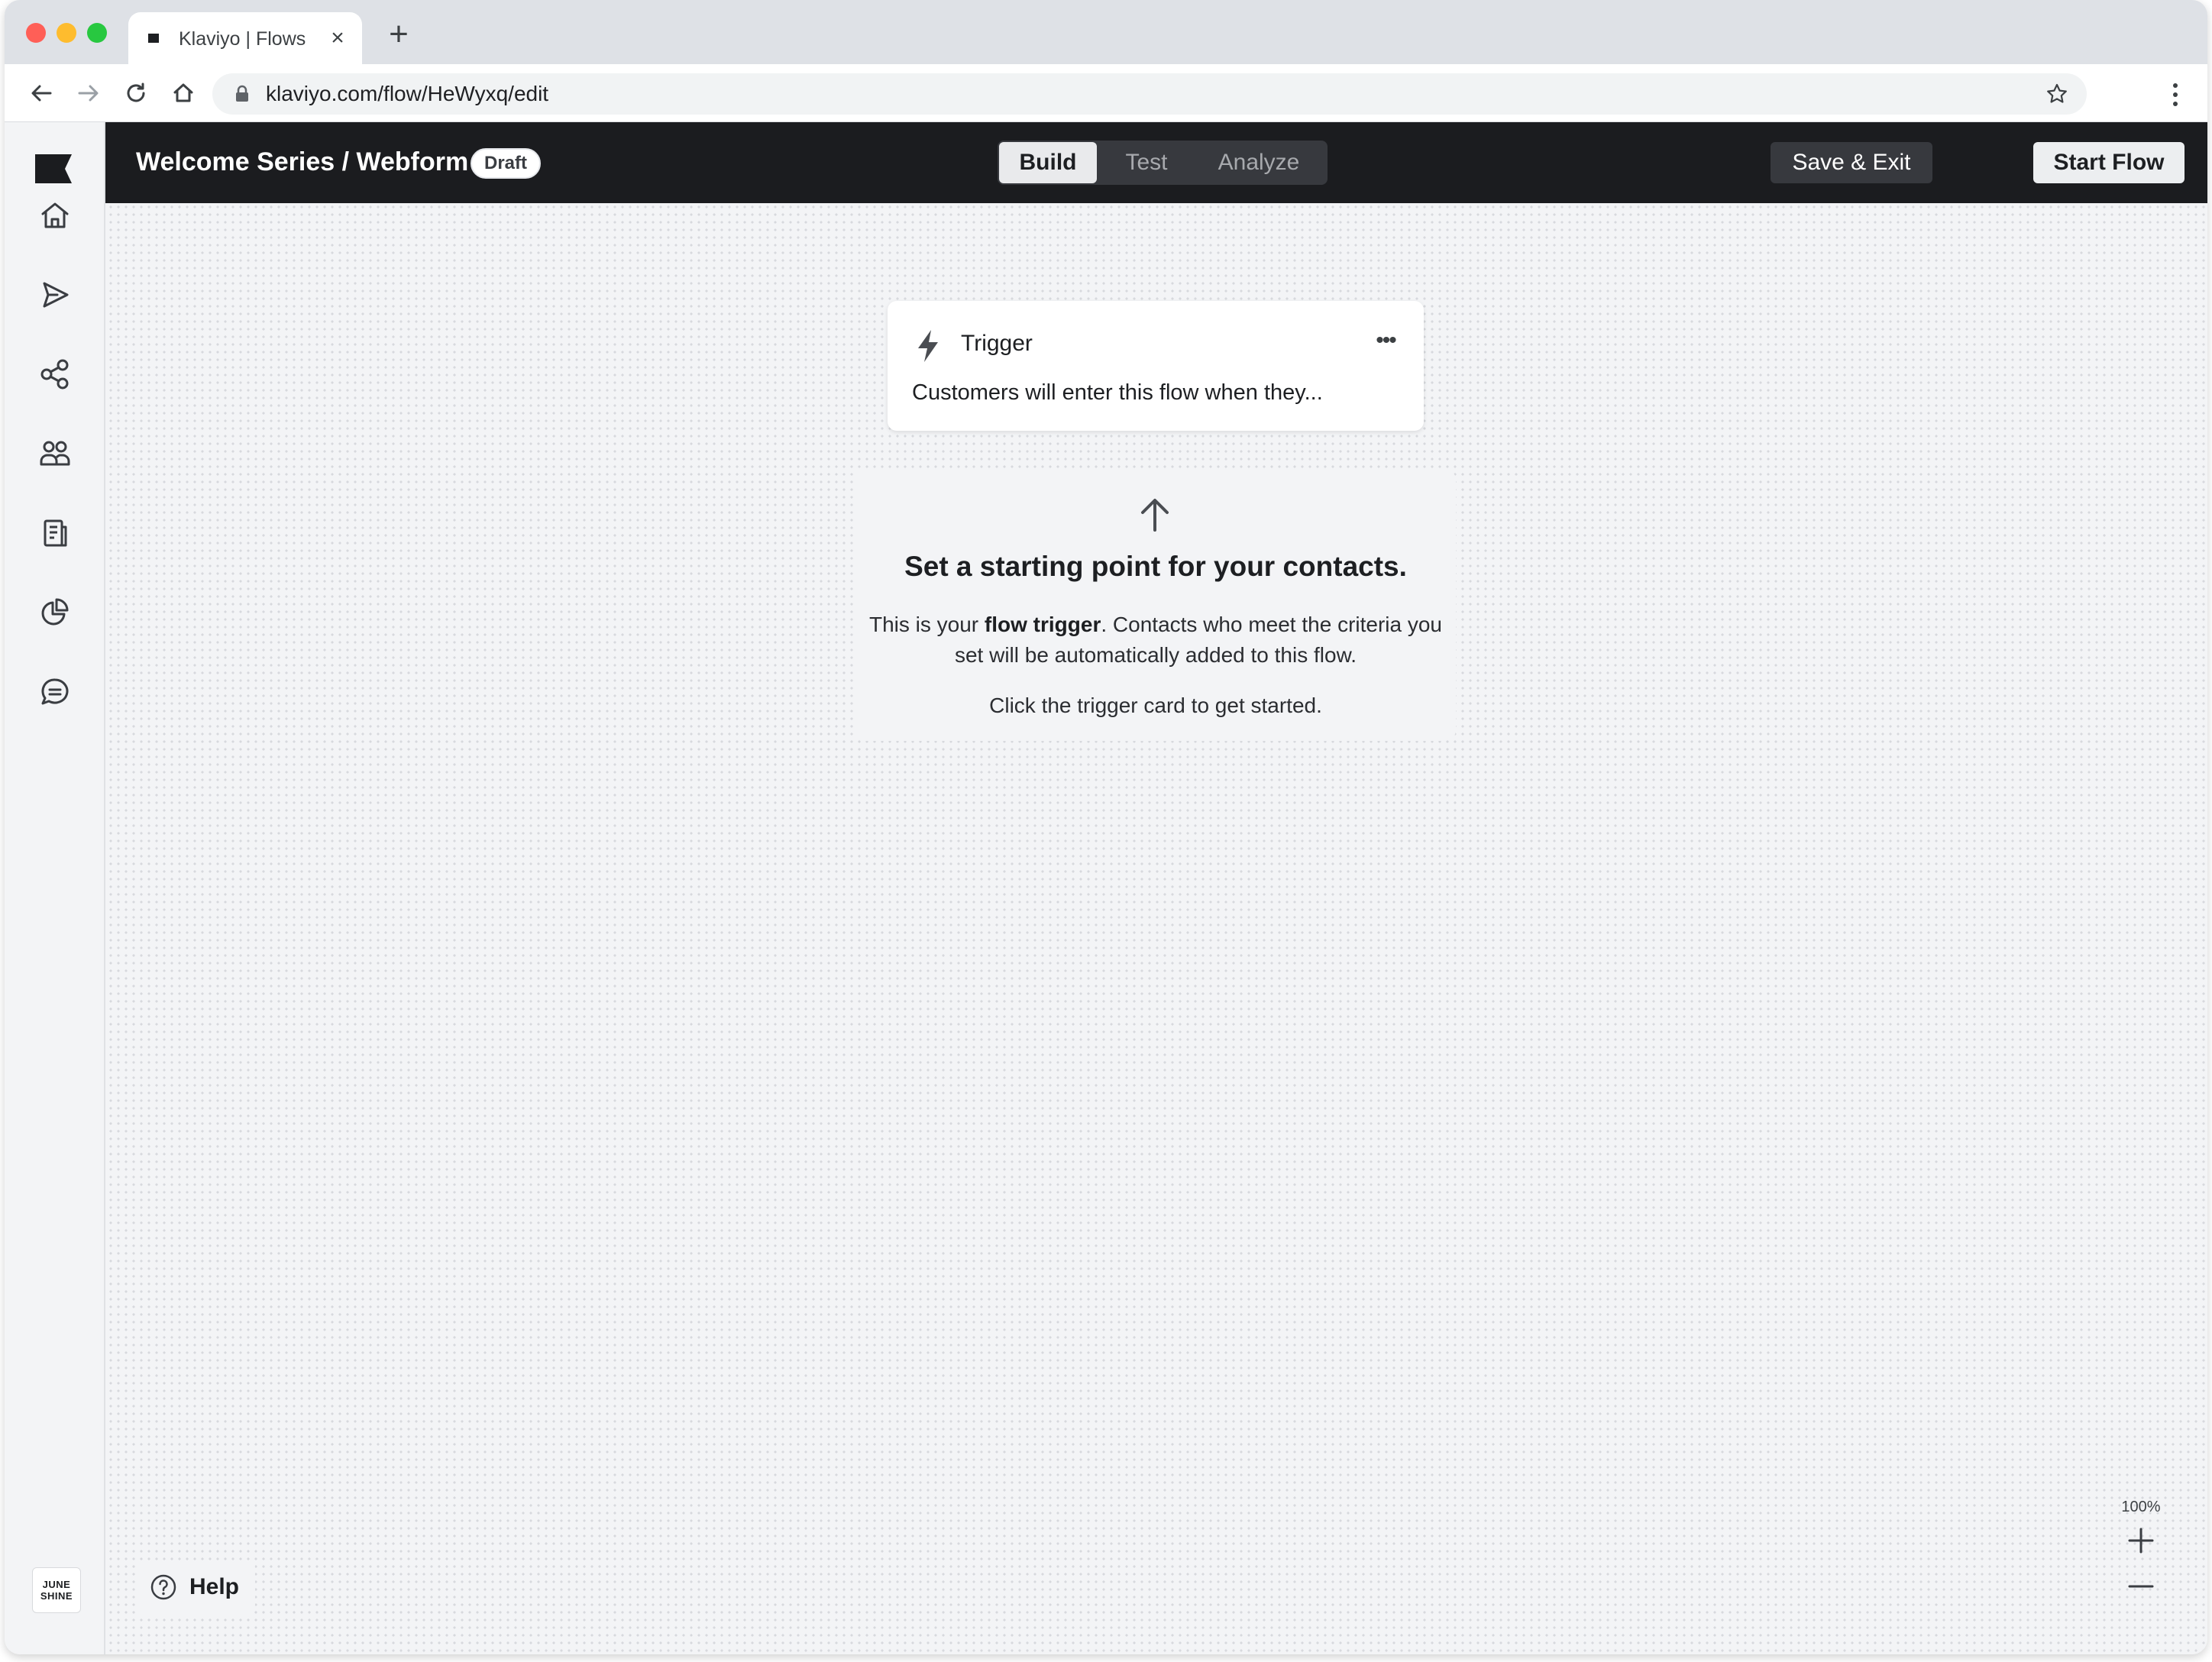 This screenshot has width=2212, height=1662. I want to click on send-icon, so click(55, 295).